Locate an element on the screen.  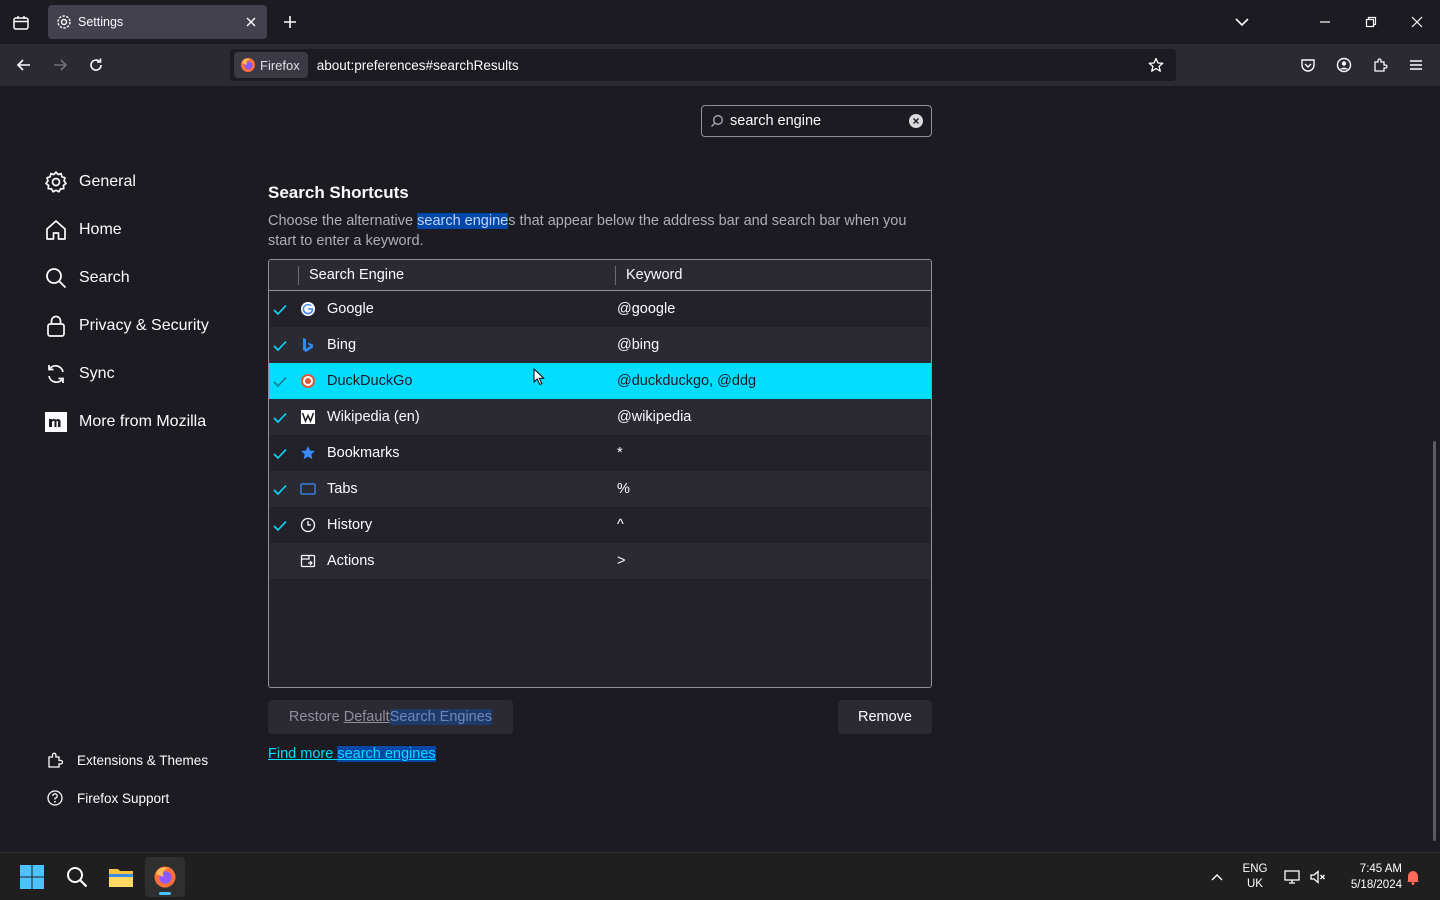
volume-button is located at coordinates (1318, 877).